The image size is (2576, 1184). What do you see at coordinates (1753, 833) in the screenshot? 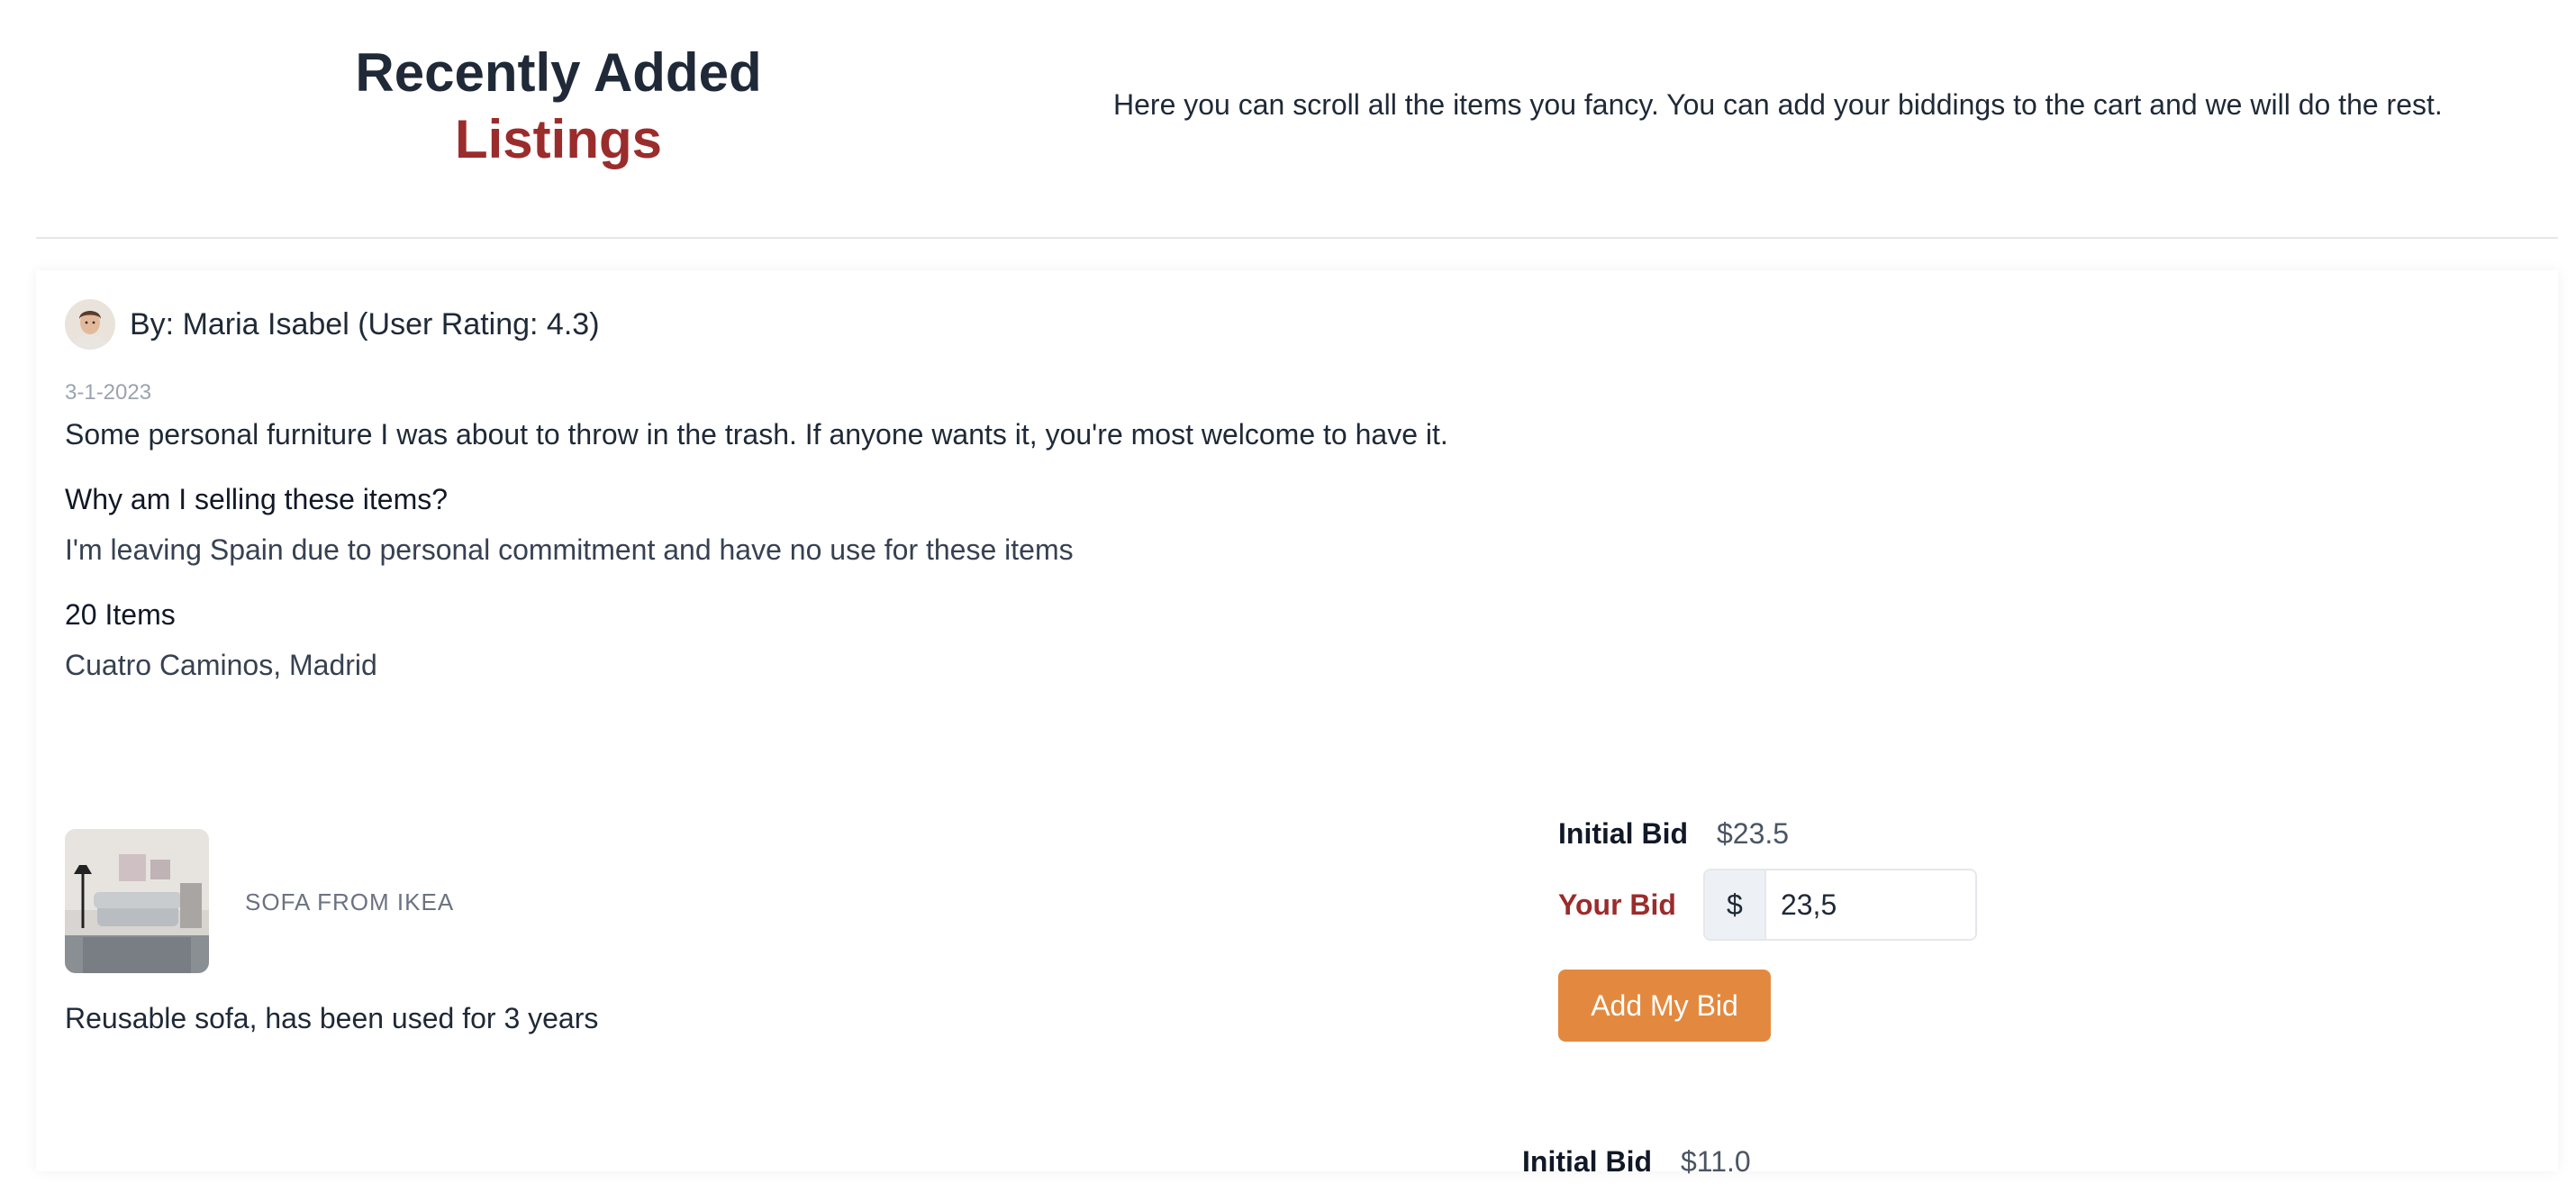
I see `initial-bid-value: $23.5` at bounding box center [1753, 833].